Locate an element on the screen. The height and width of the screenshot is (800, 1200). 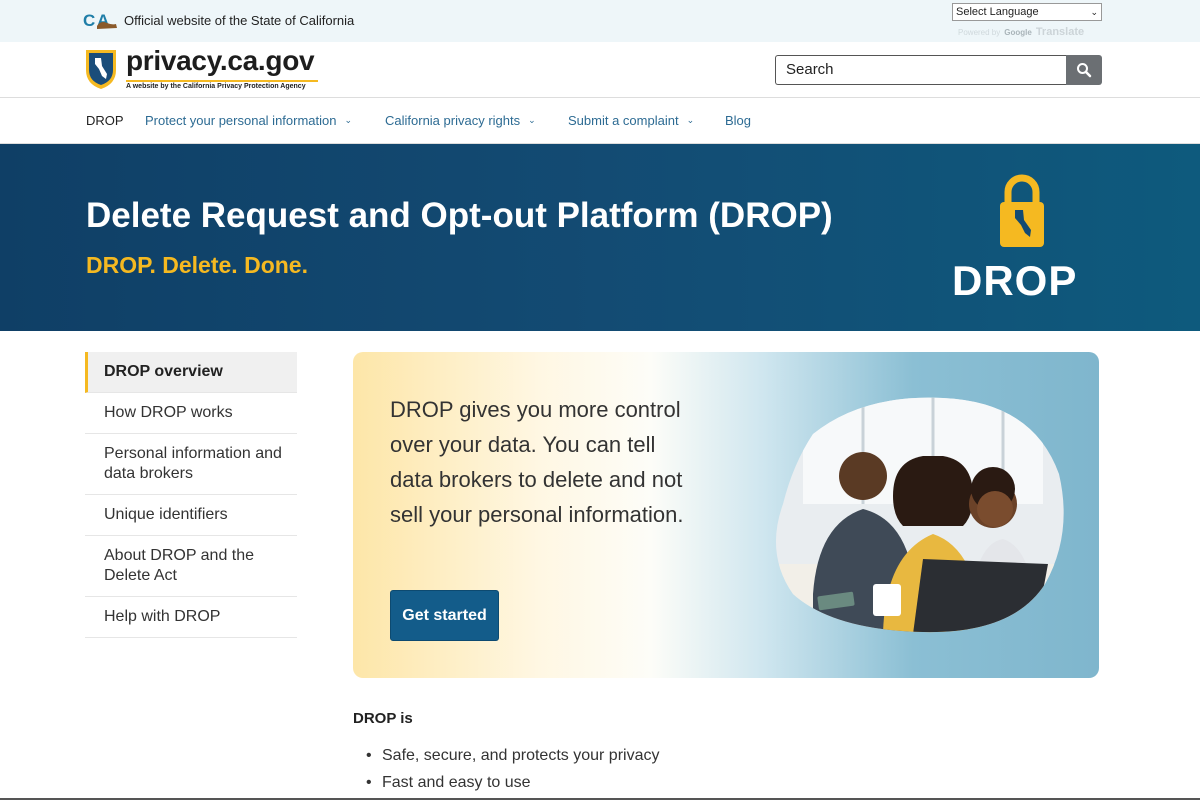
translate-label: Translate is located at coordinates (1060, 32).